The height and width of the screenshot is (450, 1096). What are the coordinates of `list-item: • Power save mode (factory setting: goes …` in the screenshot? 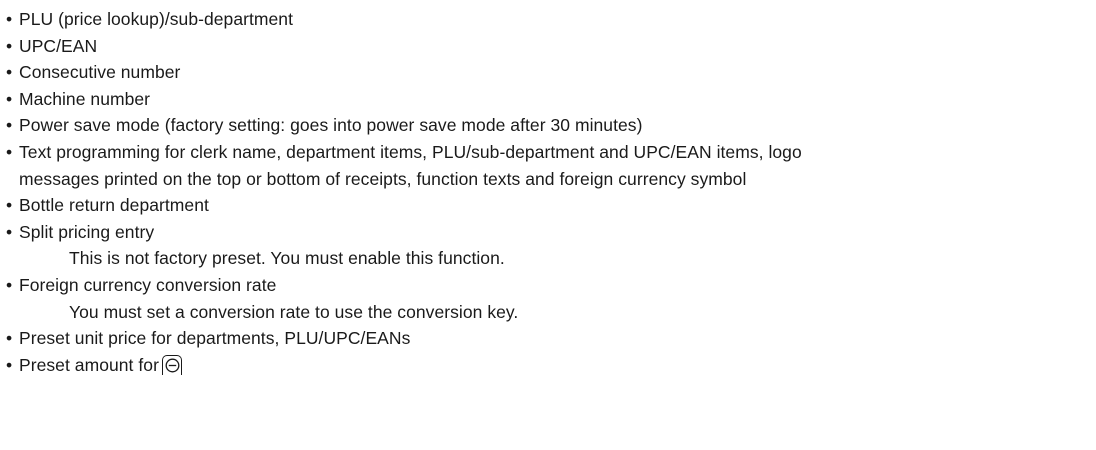 It's located at (546, 125).